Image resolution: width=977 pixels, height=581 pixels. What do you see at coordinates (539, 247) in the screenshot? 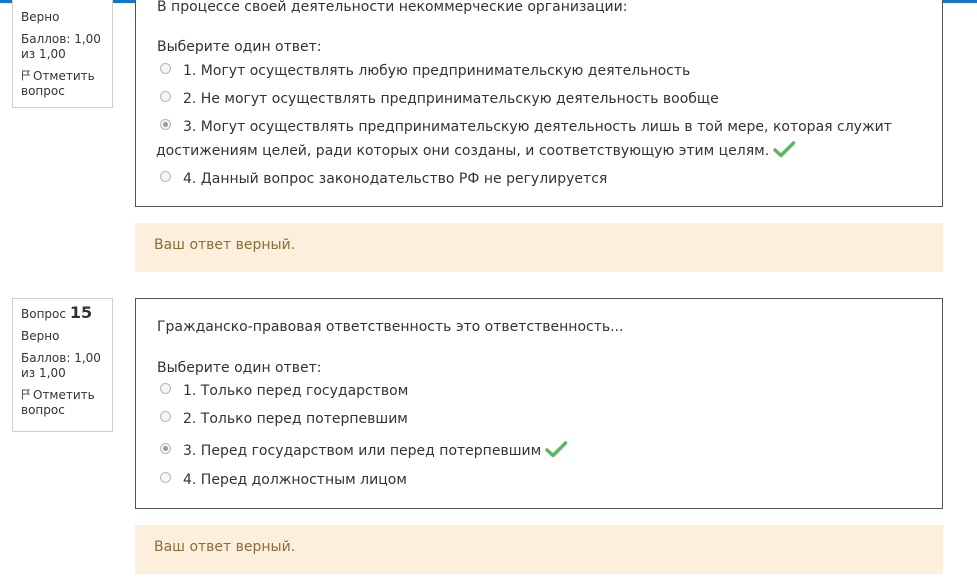
I see `feedback-q14: Ваш ответ верный.` at bounding box center [539, 247].